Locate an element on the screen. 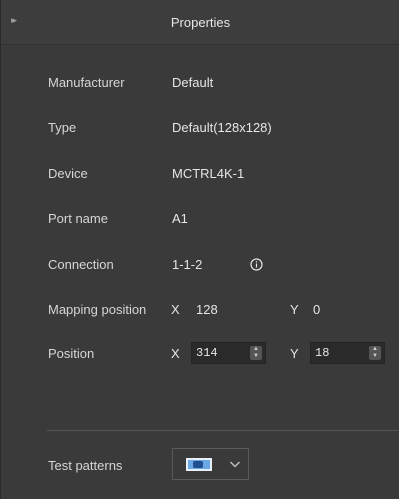 This screenshot has width=399, height=499. manufacturer-value: Default is located at coordinates (193, 82).